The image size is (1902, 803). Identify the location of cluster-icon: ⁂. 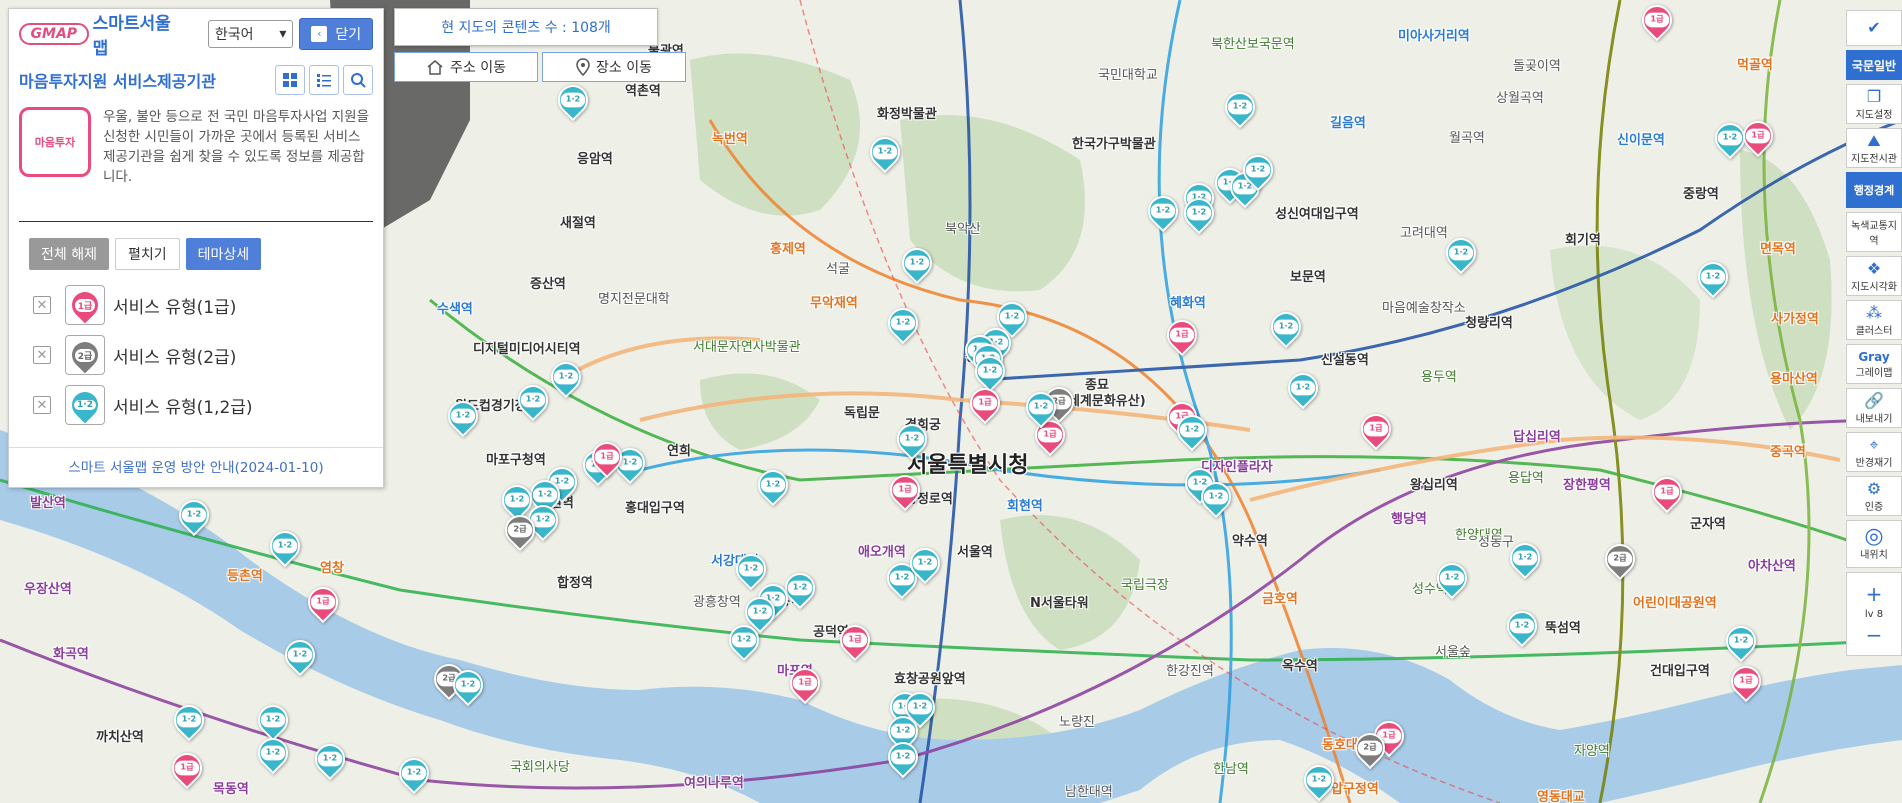
(1874, 312).